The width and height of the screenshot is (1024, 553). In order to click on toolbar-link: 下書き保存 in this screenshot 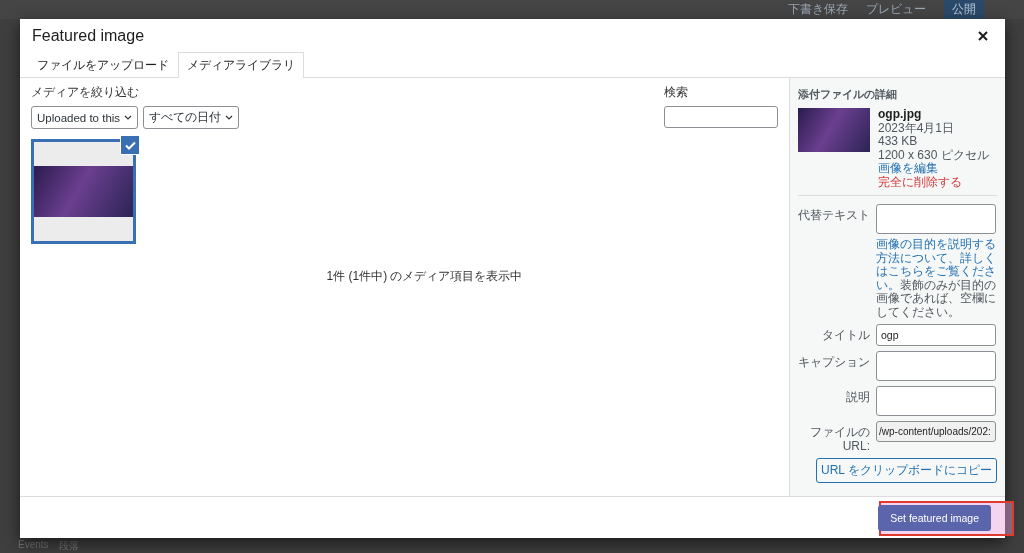, I will do `click(818, 9)`.